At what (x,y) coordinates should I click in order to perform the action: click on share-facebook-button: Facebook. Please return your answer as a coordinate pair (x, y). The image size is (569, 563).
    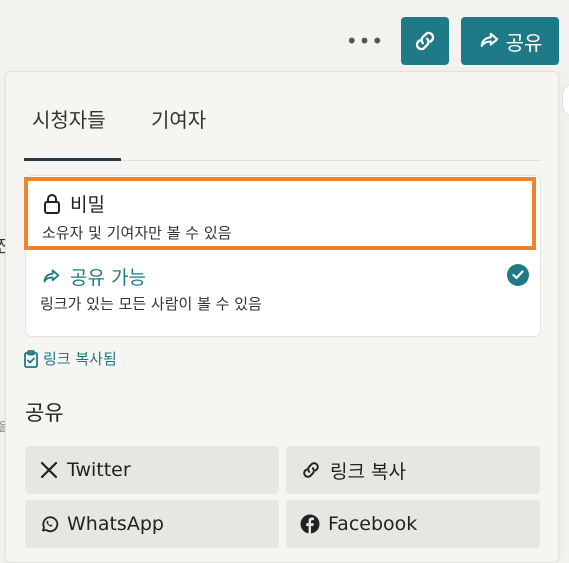
    Looking at the image, I should click on (413, 524).